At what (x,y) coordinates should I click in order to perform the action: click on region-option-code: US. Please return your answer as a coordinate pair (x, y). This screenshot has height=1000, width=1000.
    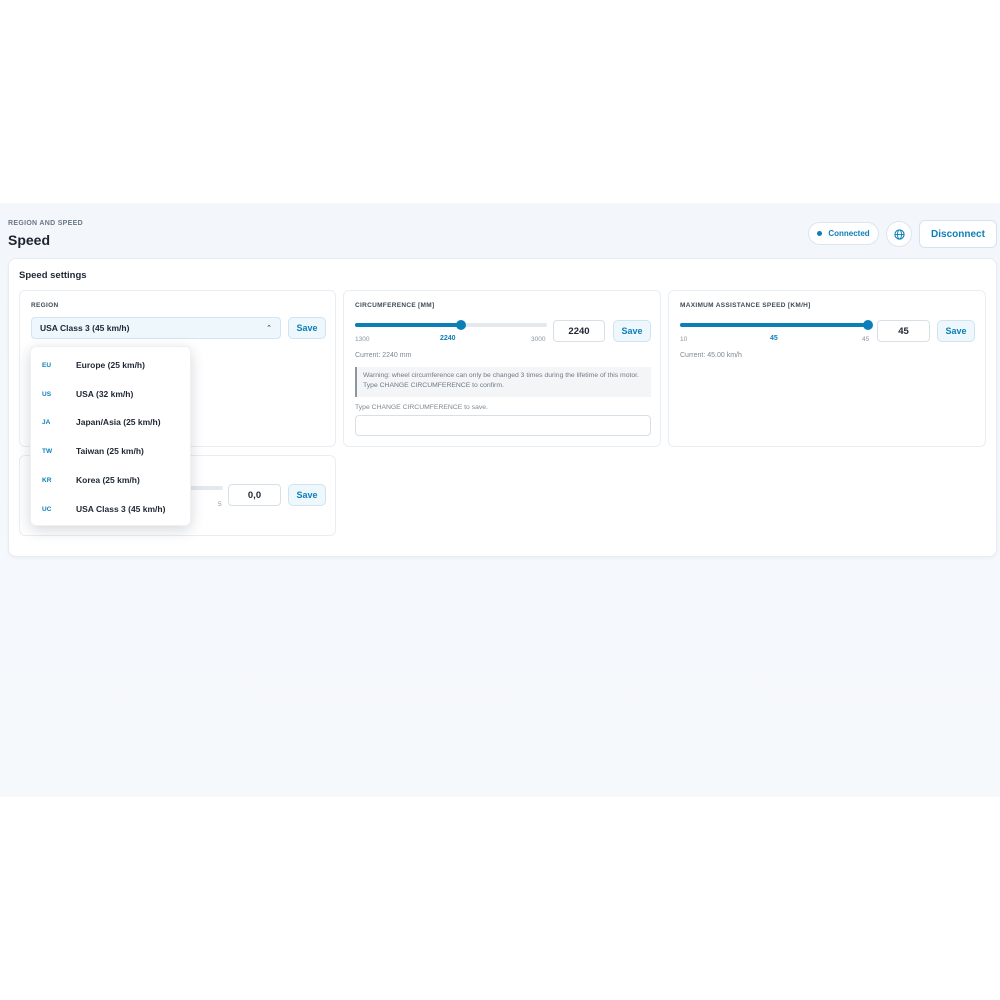
    Looking at the image, I should click on (47, 394).